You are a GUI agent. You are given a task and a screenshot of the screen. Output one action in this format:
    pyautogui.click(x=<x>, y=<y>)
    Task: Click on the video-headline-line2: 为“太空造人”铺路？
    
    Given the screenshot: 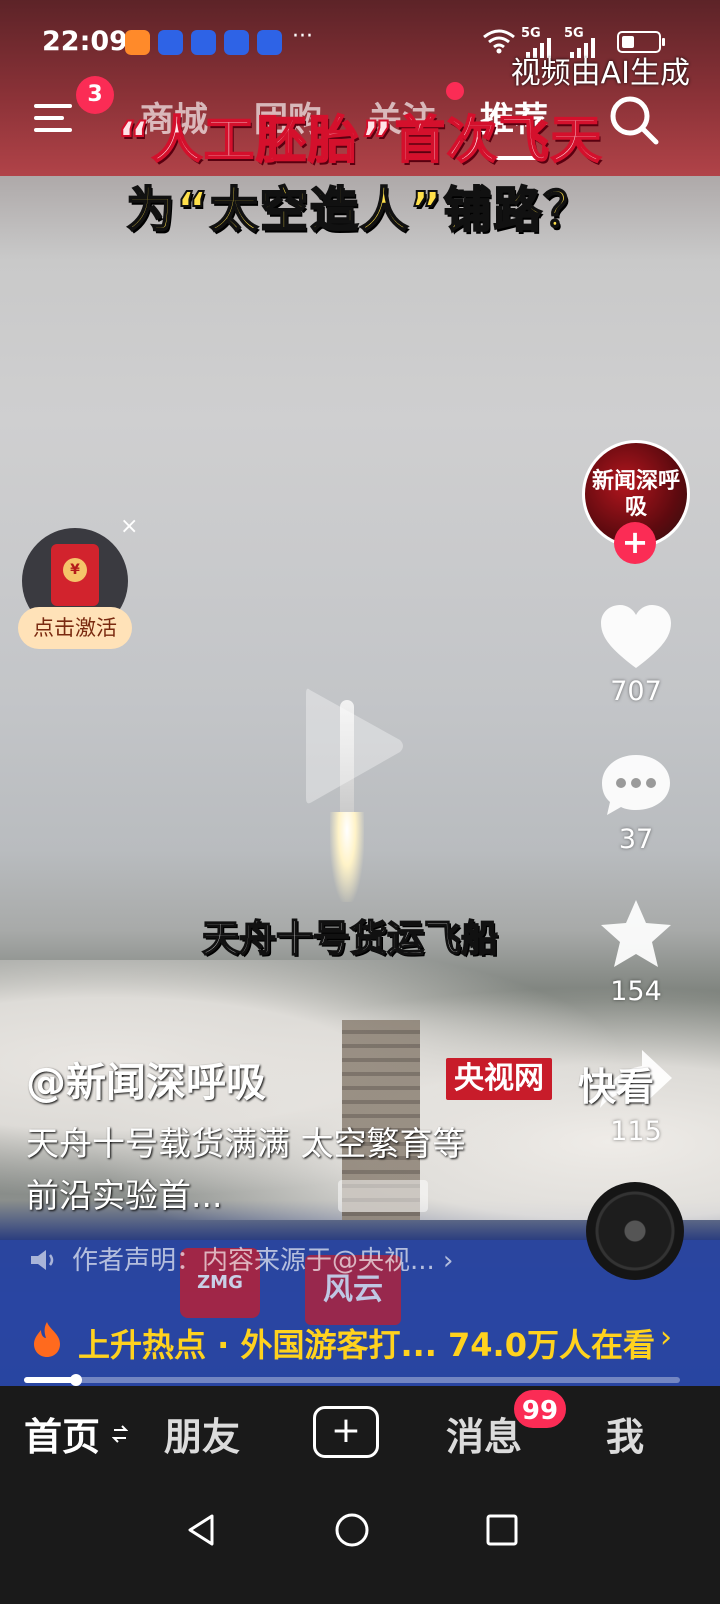 What is the action you would take?
    pyautogui.click(x=359, y=210)
    